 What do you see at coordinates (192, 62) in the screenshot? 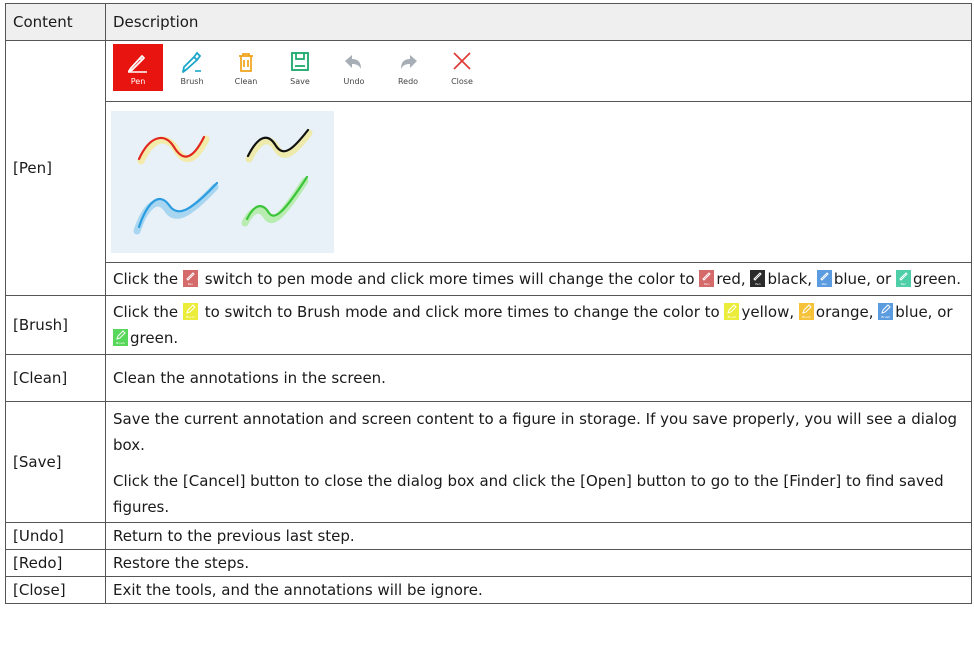
I see `brush-icon` at bounding box center [192, 62].